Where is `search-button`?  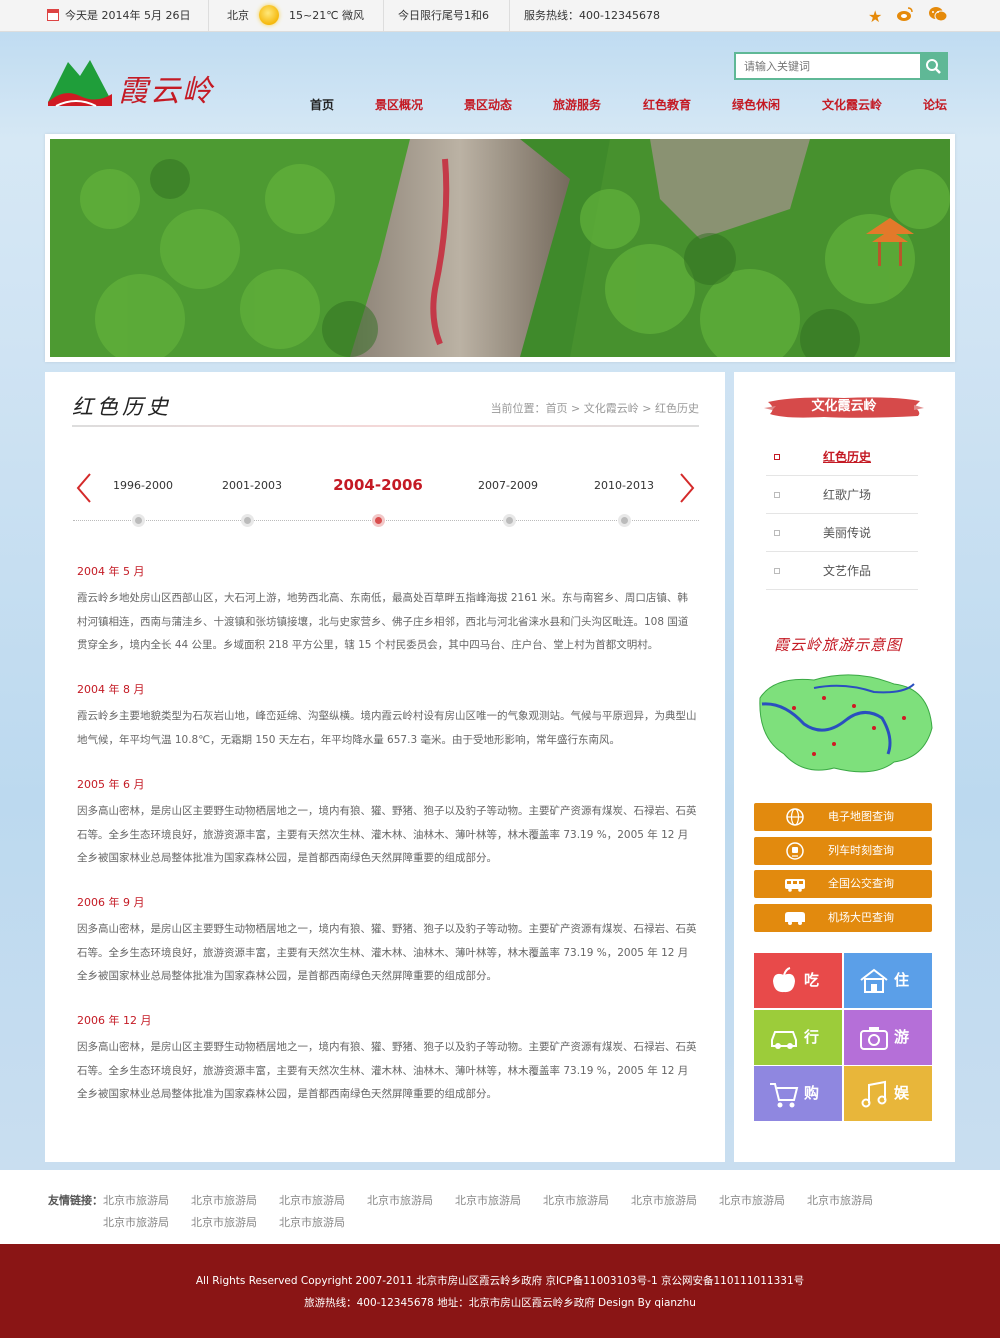
search-button is located at coordinates (933, 66).